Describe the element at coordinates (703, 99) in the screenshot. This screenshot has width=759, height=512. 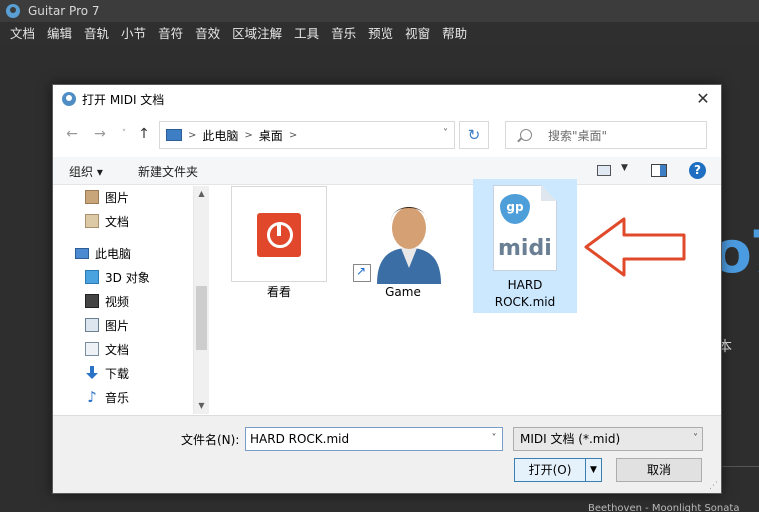
I see `close-icon: ✕` at that location.